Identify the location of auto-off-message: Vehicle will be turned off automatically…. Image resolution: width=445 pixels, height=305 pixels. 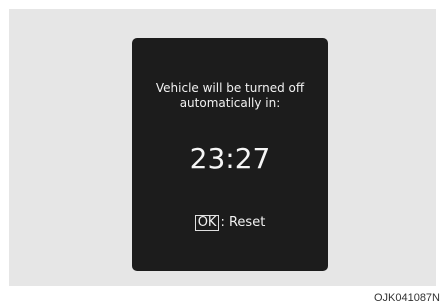
(230, 96).